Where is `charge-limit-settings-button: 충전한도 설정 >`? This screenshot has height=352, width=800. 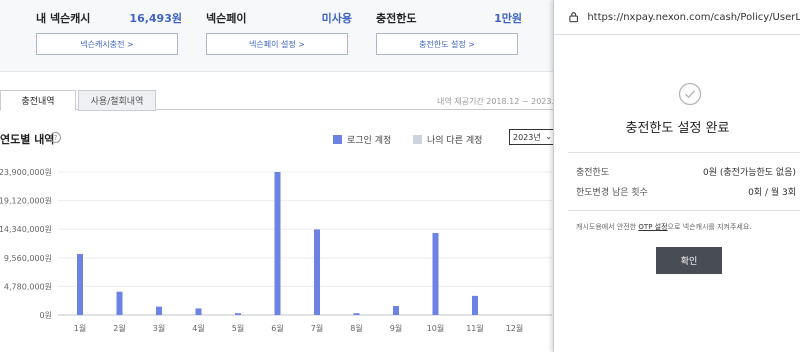
charge-limit-settings-button: 충전한도 설정 > is located at coordinates (447, 44).